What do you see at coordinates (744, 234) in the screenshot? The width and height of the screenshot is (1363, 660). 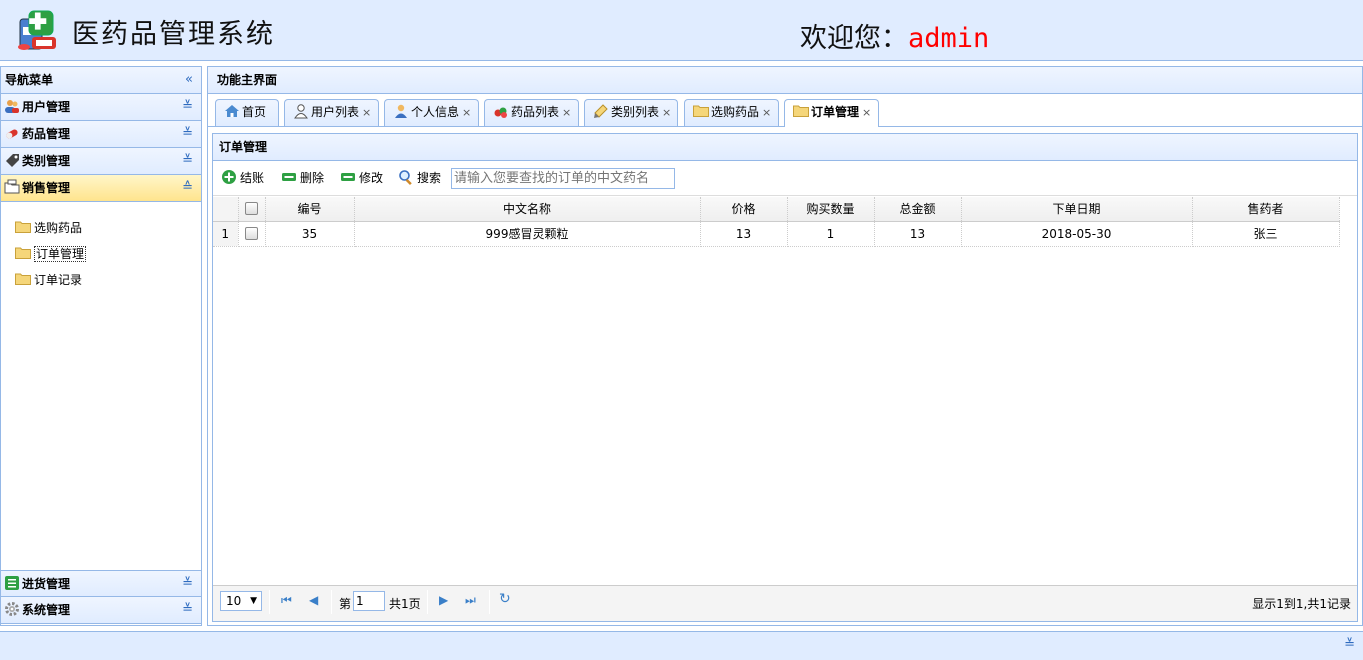 I see `cell-price: 13` at bounding box center [744, 234].